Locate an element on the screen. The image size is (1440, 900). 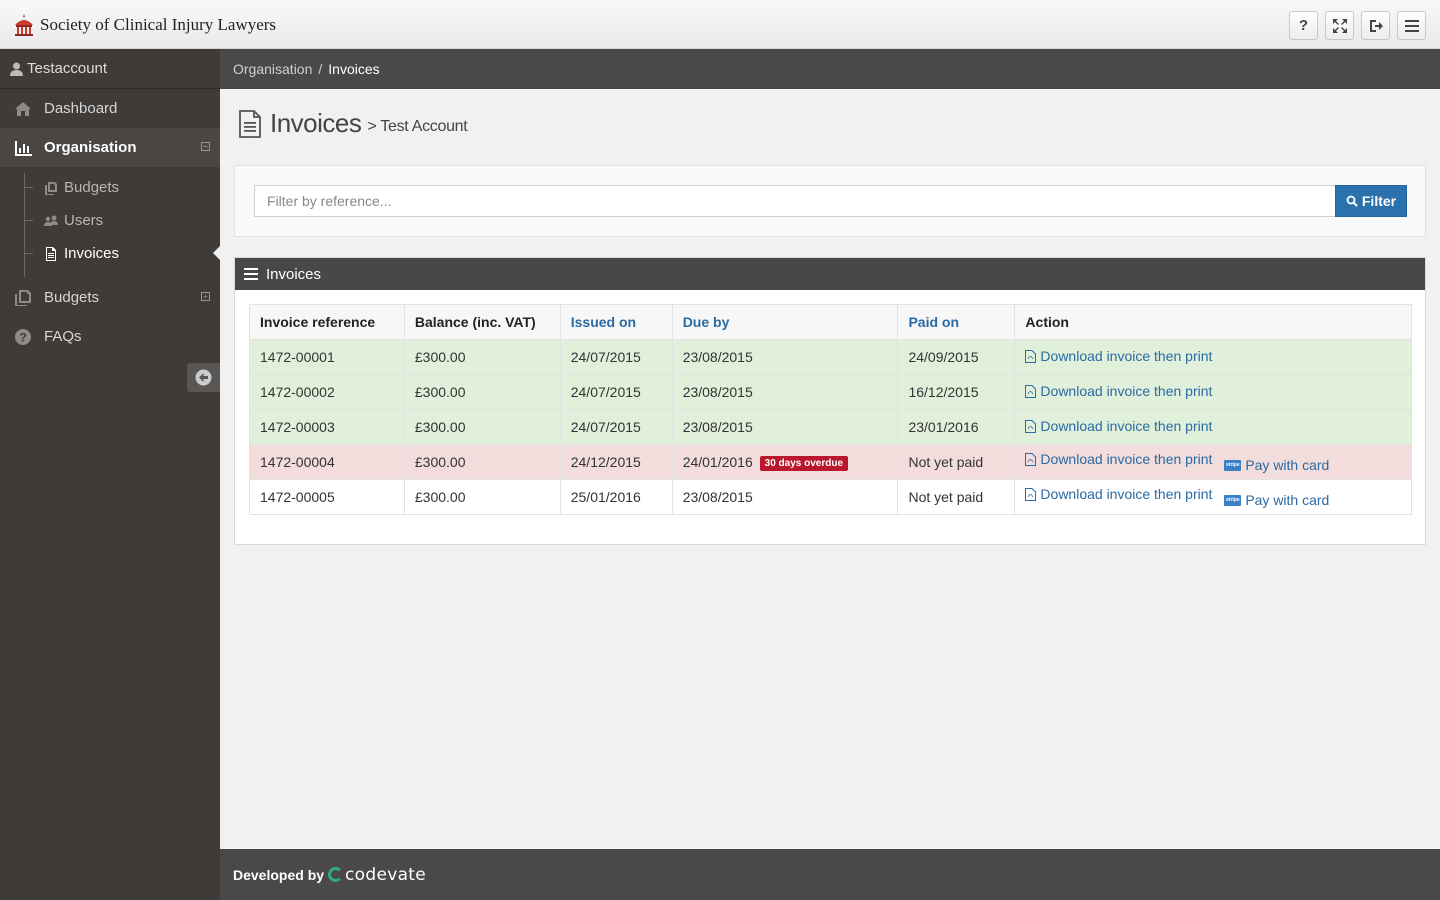
collapse-sidebar-button is located at coordinates (203, 377).